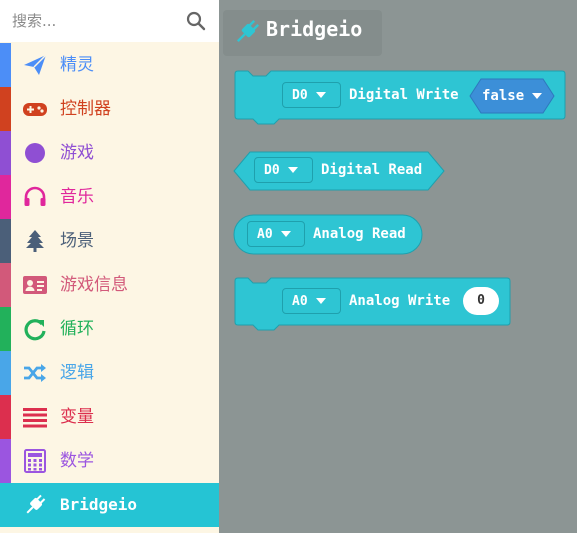  I want to click on value-number-input: 0, so click(481, 301).